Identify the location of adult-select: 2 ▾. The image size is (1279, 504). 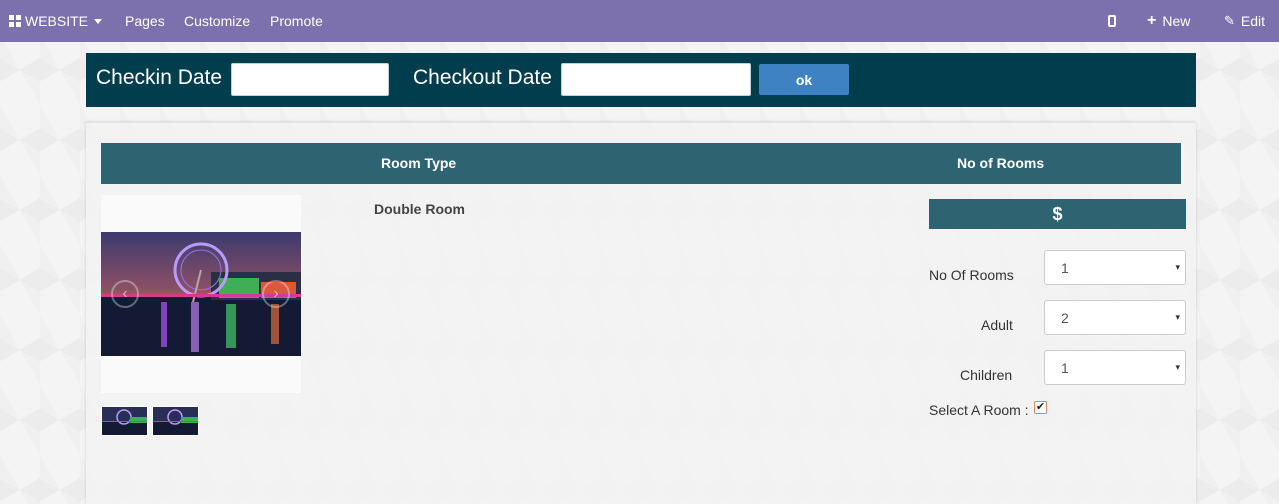
(1115, 317).